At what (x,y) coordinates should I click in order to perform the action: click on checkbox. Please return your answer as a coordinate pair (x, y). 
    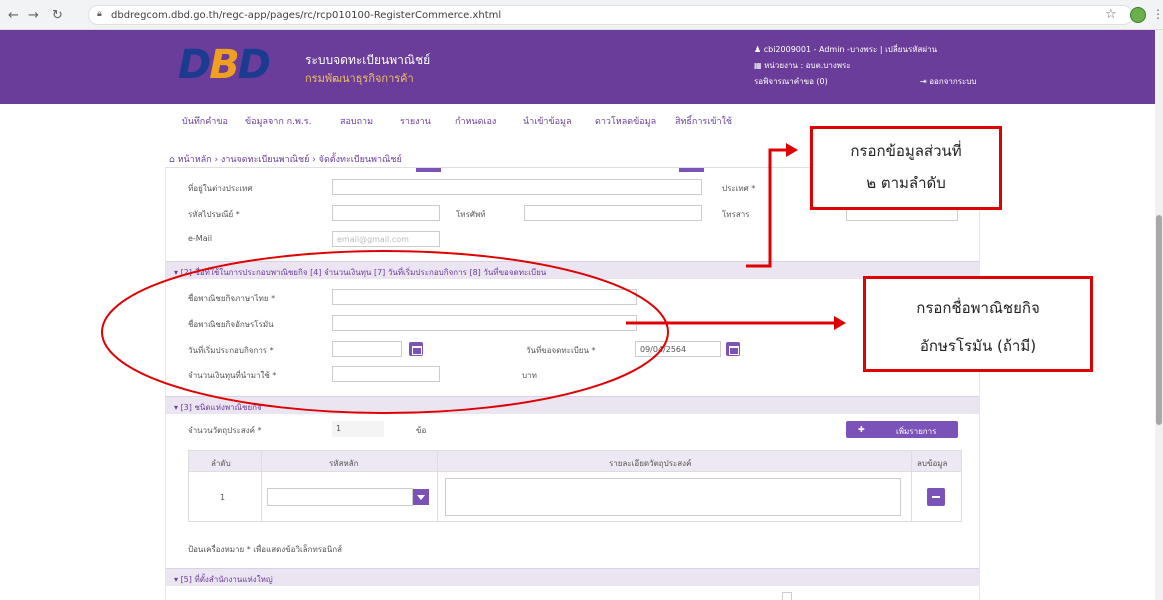
    Looking at the image, I should click on (787, 596).